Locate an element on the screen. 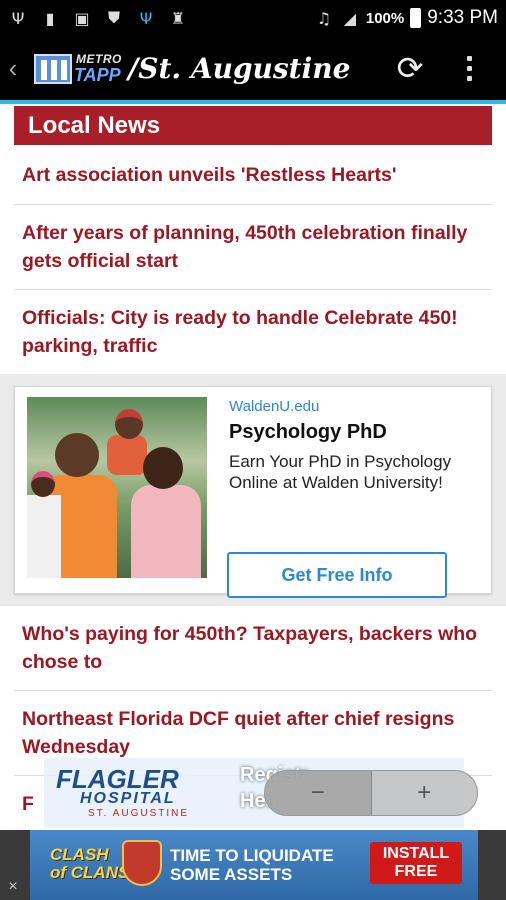 This screenshot has height=900, width=506. image-icon: ▣ is located at coordinates (82, 18).